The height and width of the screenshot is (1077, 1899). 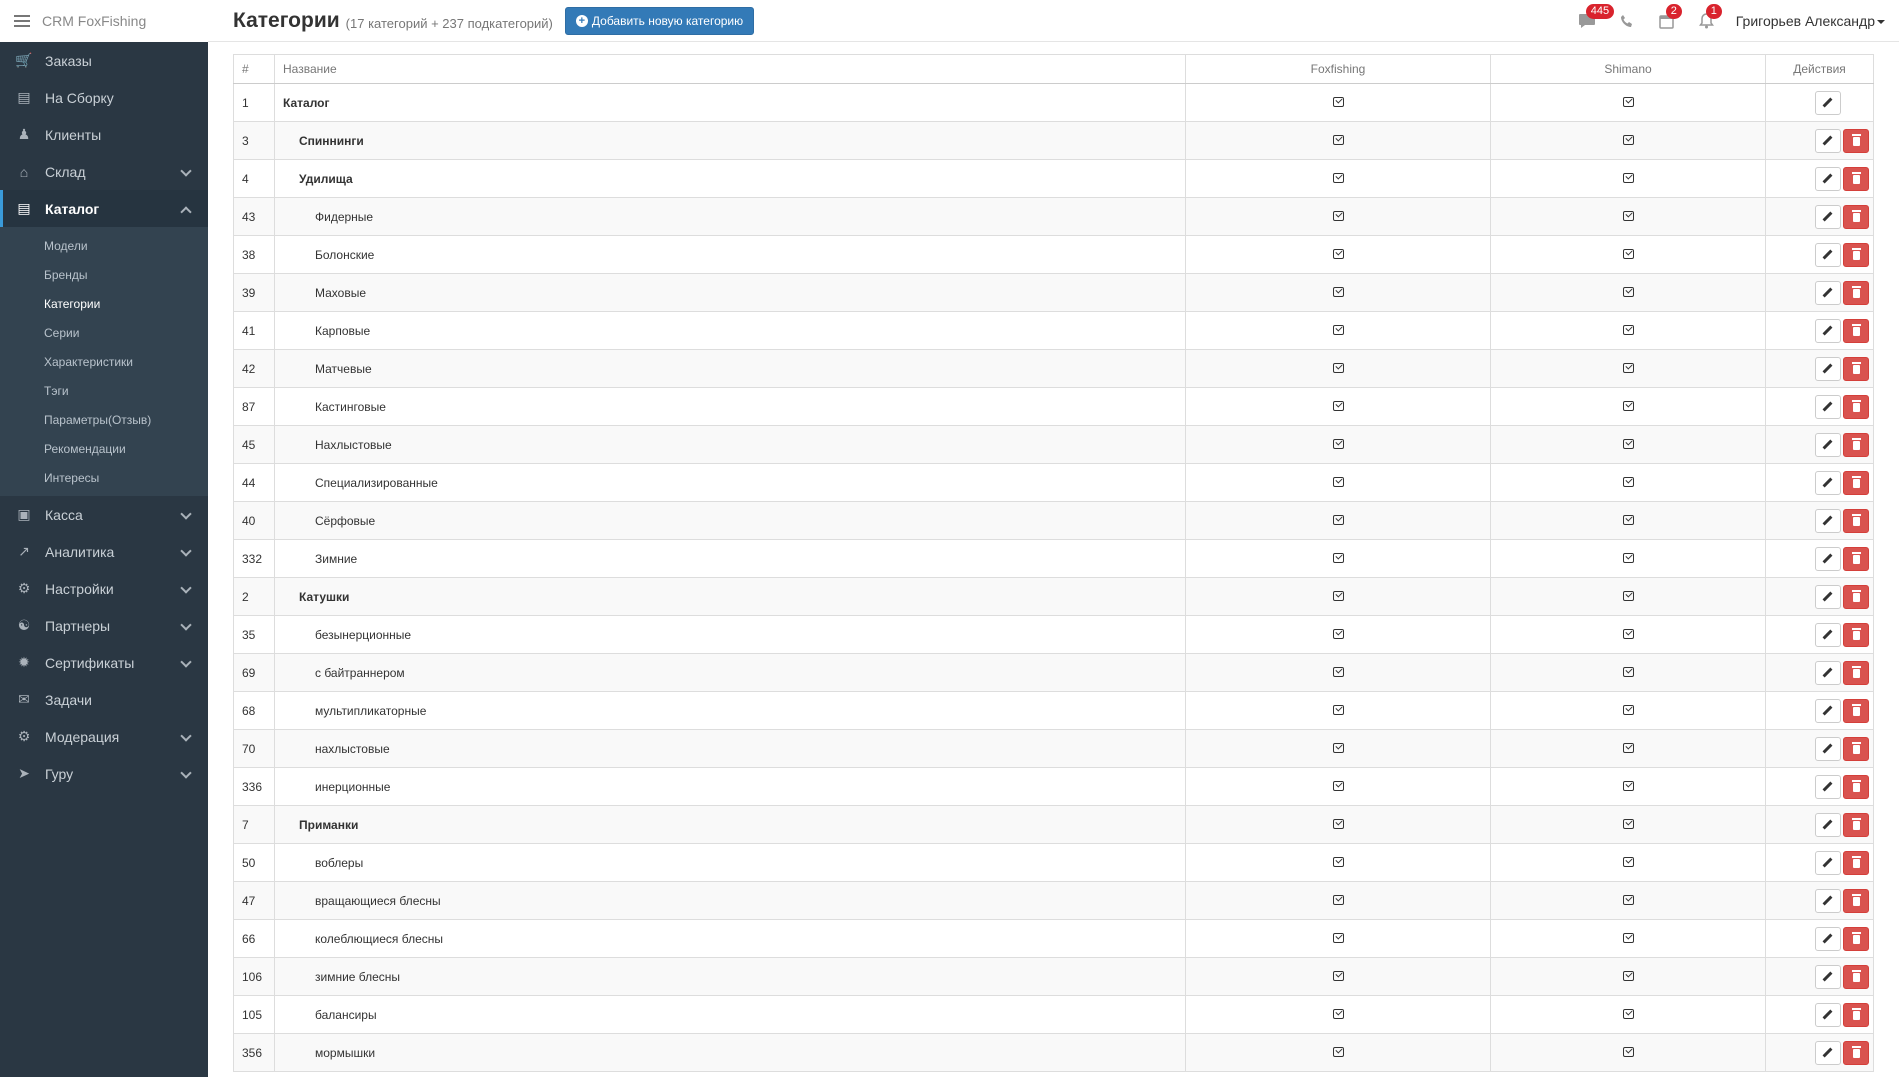 What do you see at coordinates (104, 332) in the screenshot?
I see `catalog-subitem: Серии` at bounding box center [104, 332].